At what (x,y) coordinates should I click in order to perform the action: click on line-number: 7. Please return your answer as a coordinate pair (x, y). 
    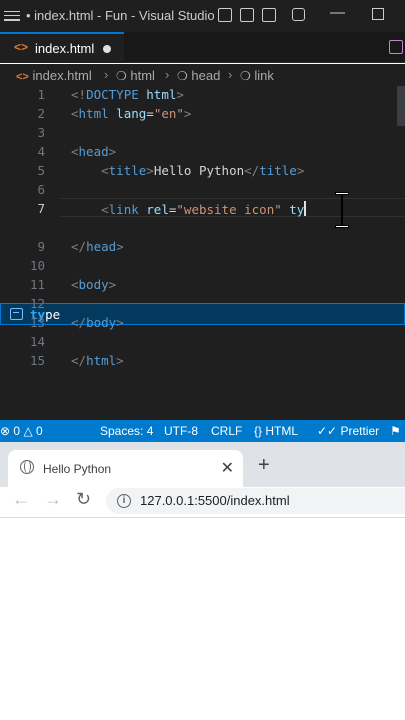
    Looking at the image, I should click on (41, 208).